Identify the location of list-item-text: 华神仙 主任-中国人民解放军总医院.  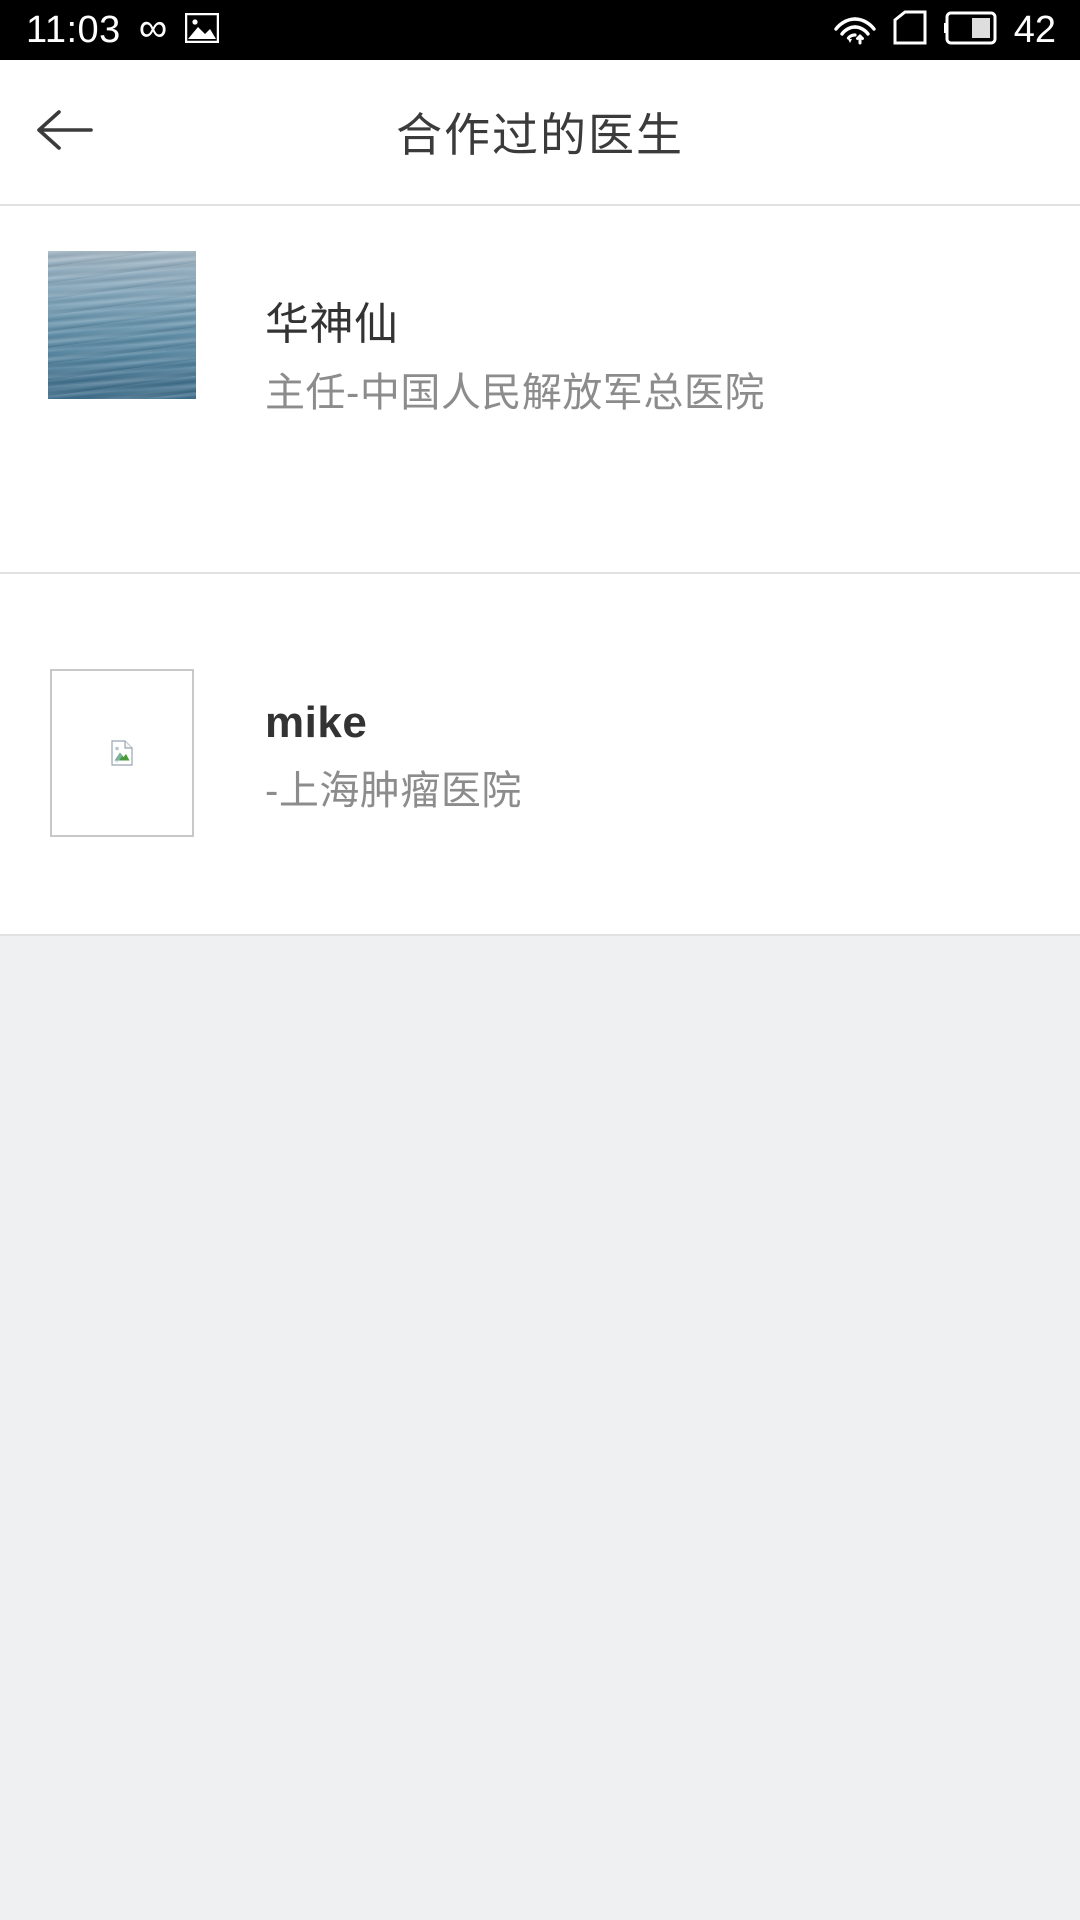
(515, 358).